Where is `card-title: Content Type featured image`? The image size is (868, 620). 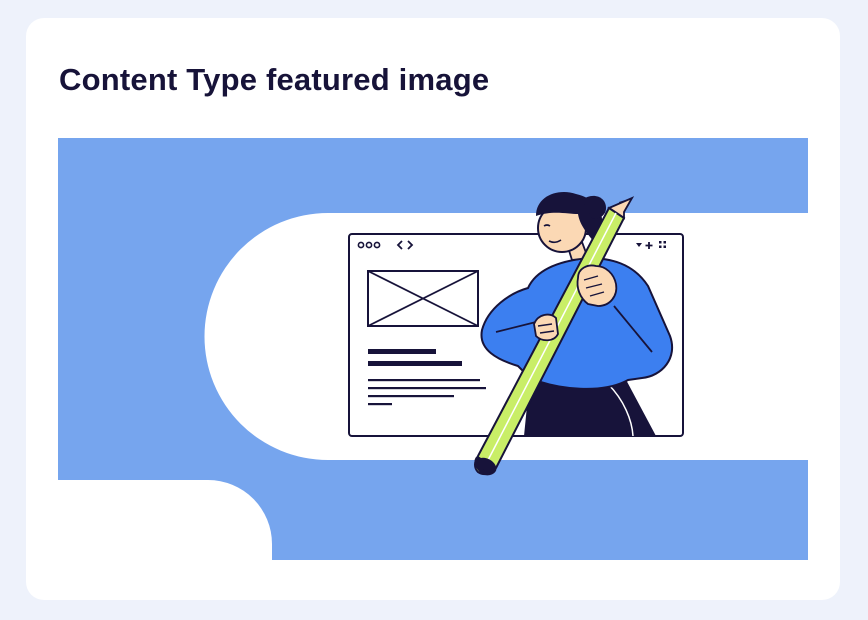
card-title: Content Type featured image is located at coordinates (274, 79).